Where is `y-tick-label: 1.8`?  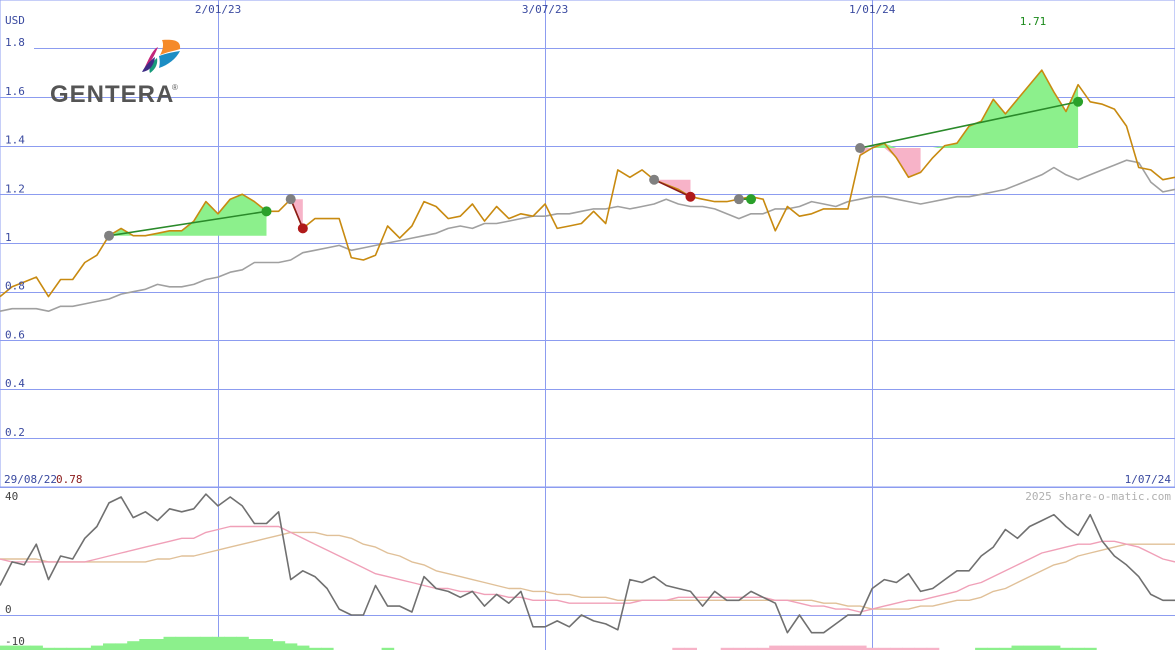
y-tick-label: 1.8 is located at coordinates (15, 42).